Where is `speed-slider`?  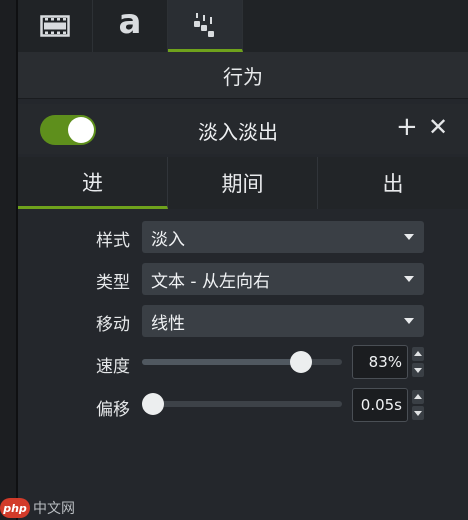
speed-slider is located at coordinates (242, 362).